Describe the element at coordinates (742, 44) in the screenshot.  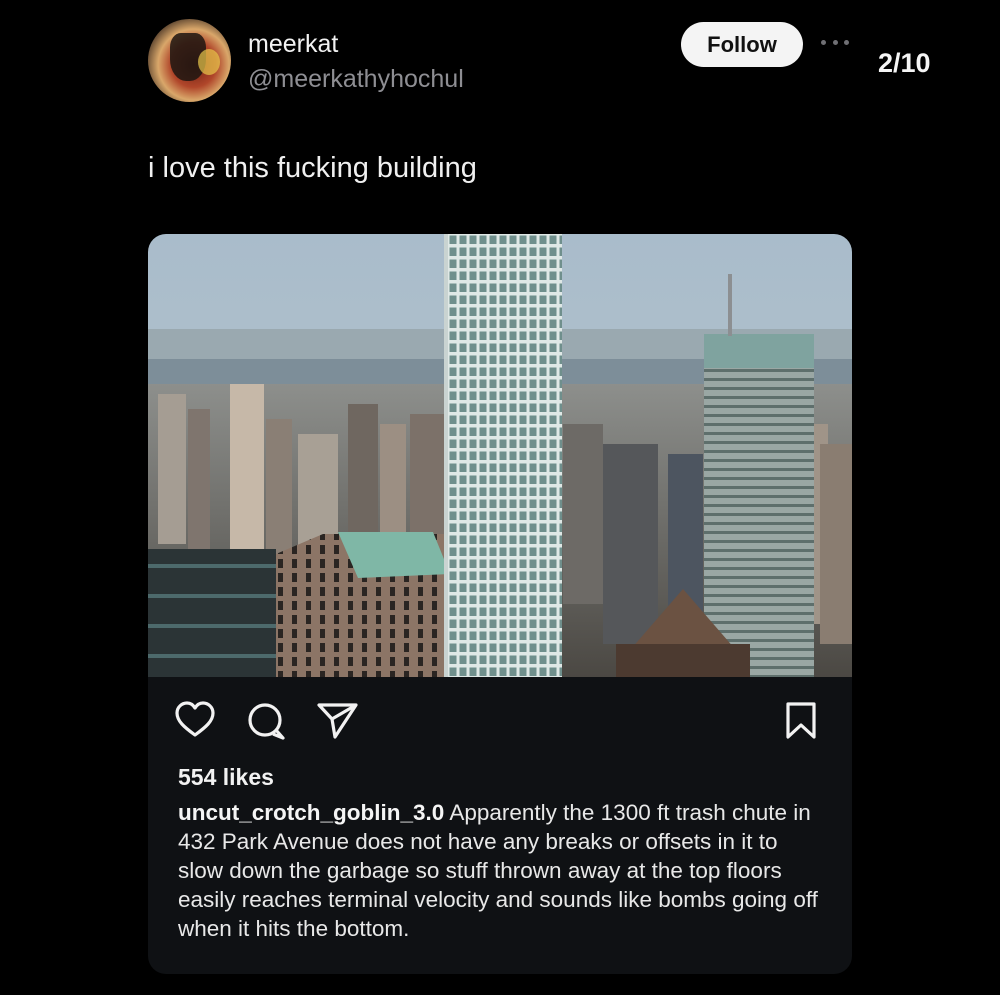
I see `follow-button: Follow` at that location.